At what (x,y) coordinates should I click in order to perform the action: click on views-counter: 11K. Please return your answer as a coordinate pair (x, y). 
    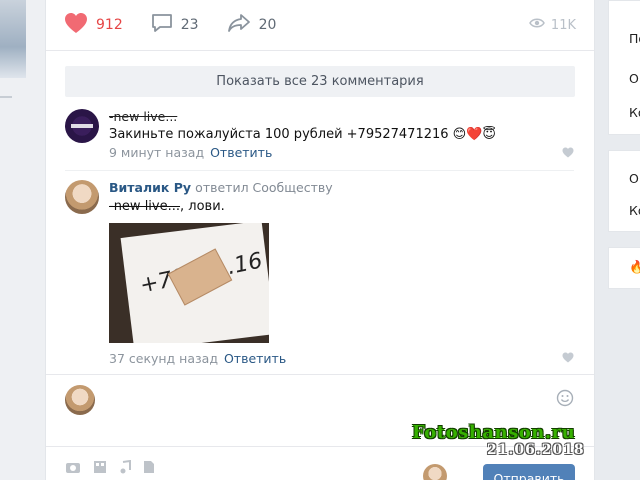
    Looking at the image, I should click on (552, 25).